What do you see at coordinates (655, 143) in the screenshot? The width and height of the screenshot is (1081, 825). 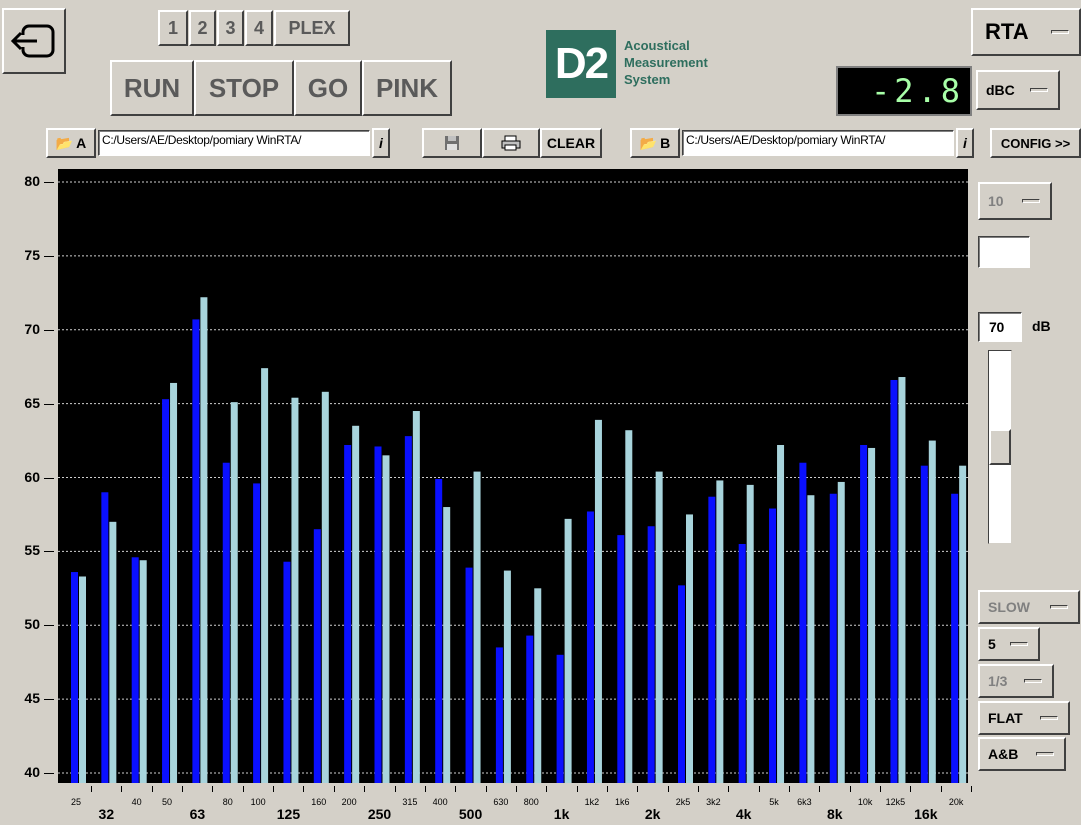 I see `open-file-b-button: 📂 B` at bounding box center [655, 143].